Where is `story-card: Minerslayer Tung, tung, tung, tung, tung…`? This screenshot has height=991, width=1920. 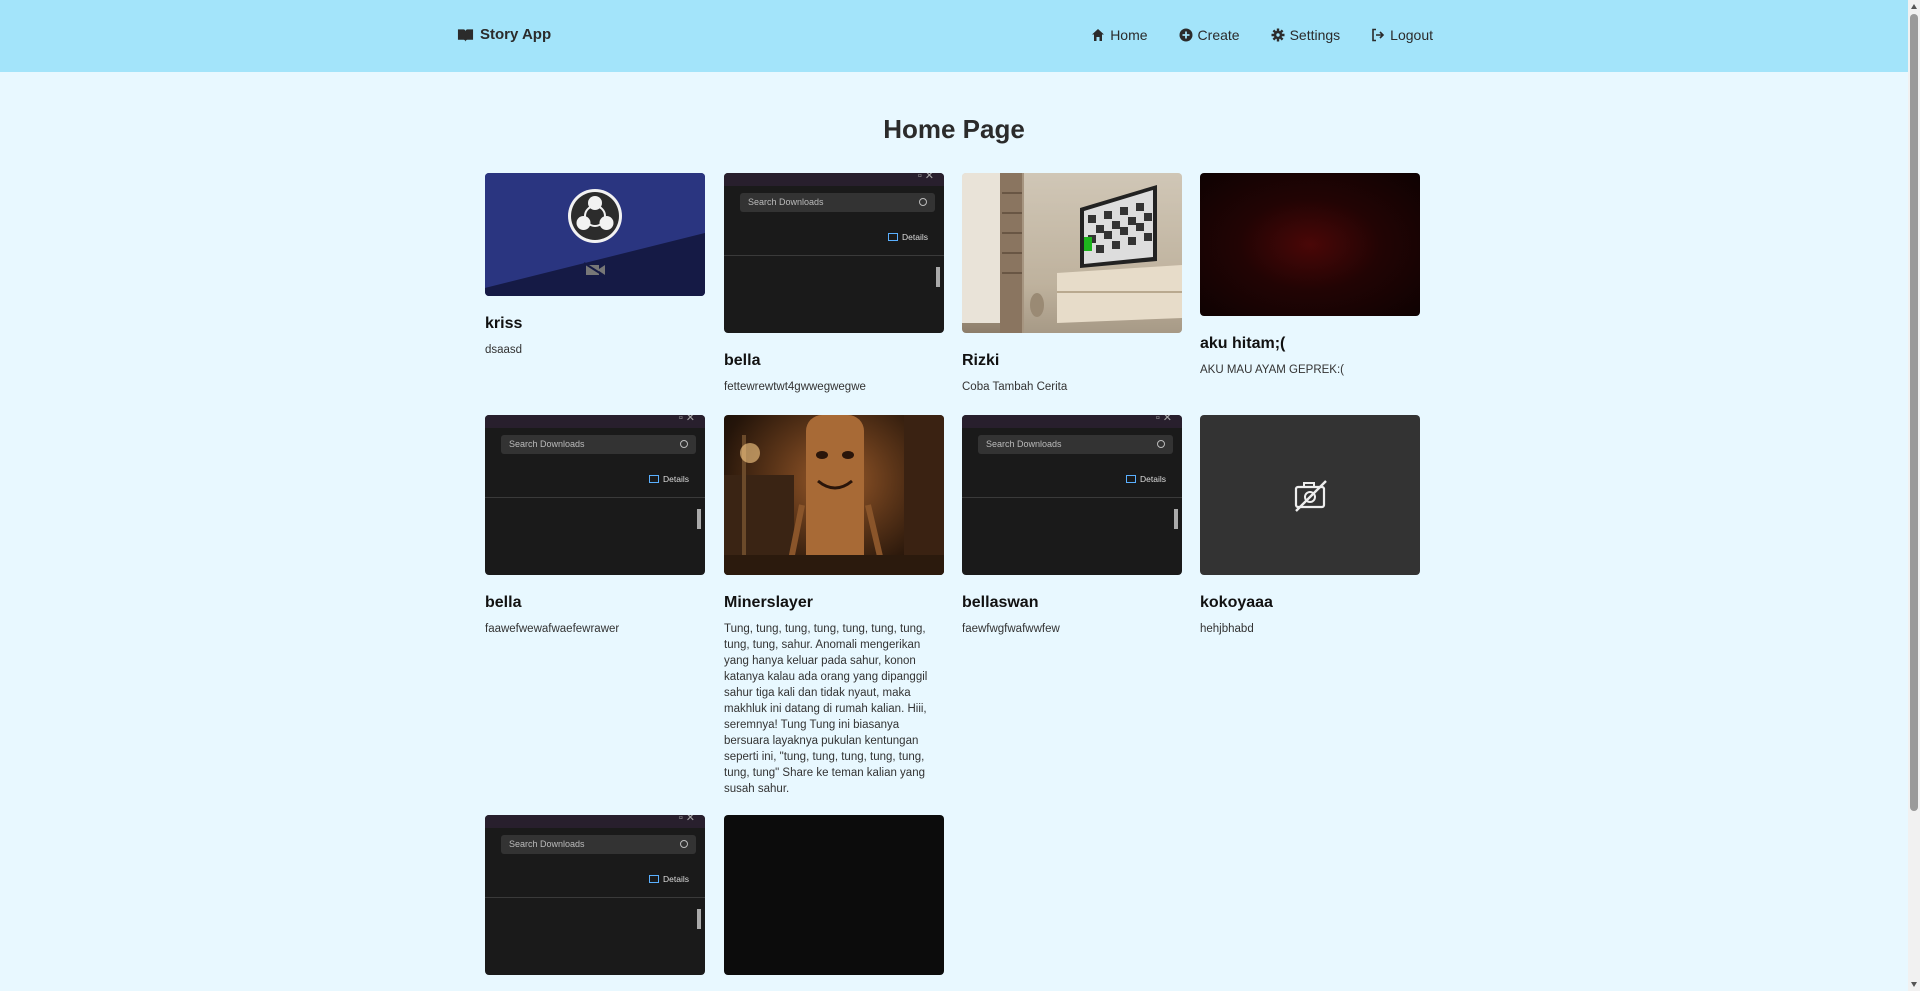 story-card: Minerslayer Tung, tung, tung, tung, tung… is located at coordinates (834, 606).